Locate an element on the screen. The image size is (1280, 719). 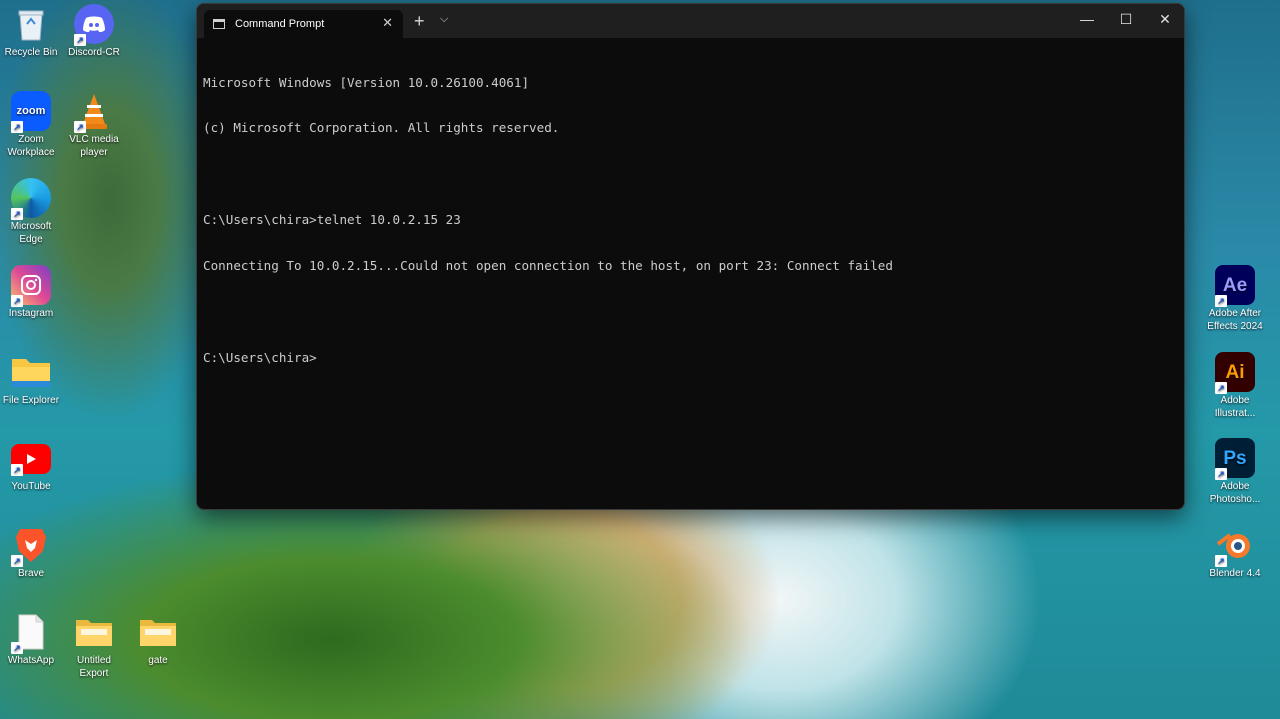
terminal-prompt: C:\Users\chira> is located at coordinates (693, 357).